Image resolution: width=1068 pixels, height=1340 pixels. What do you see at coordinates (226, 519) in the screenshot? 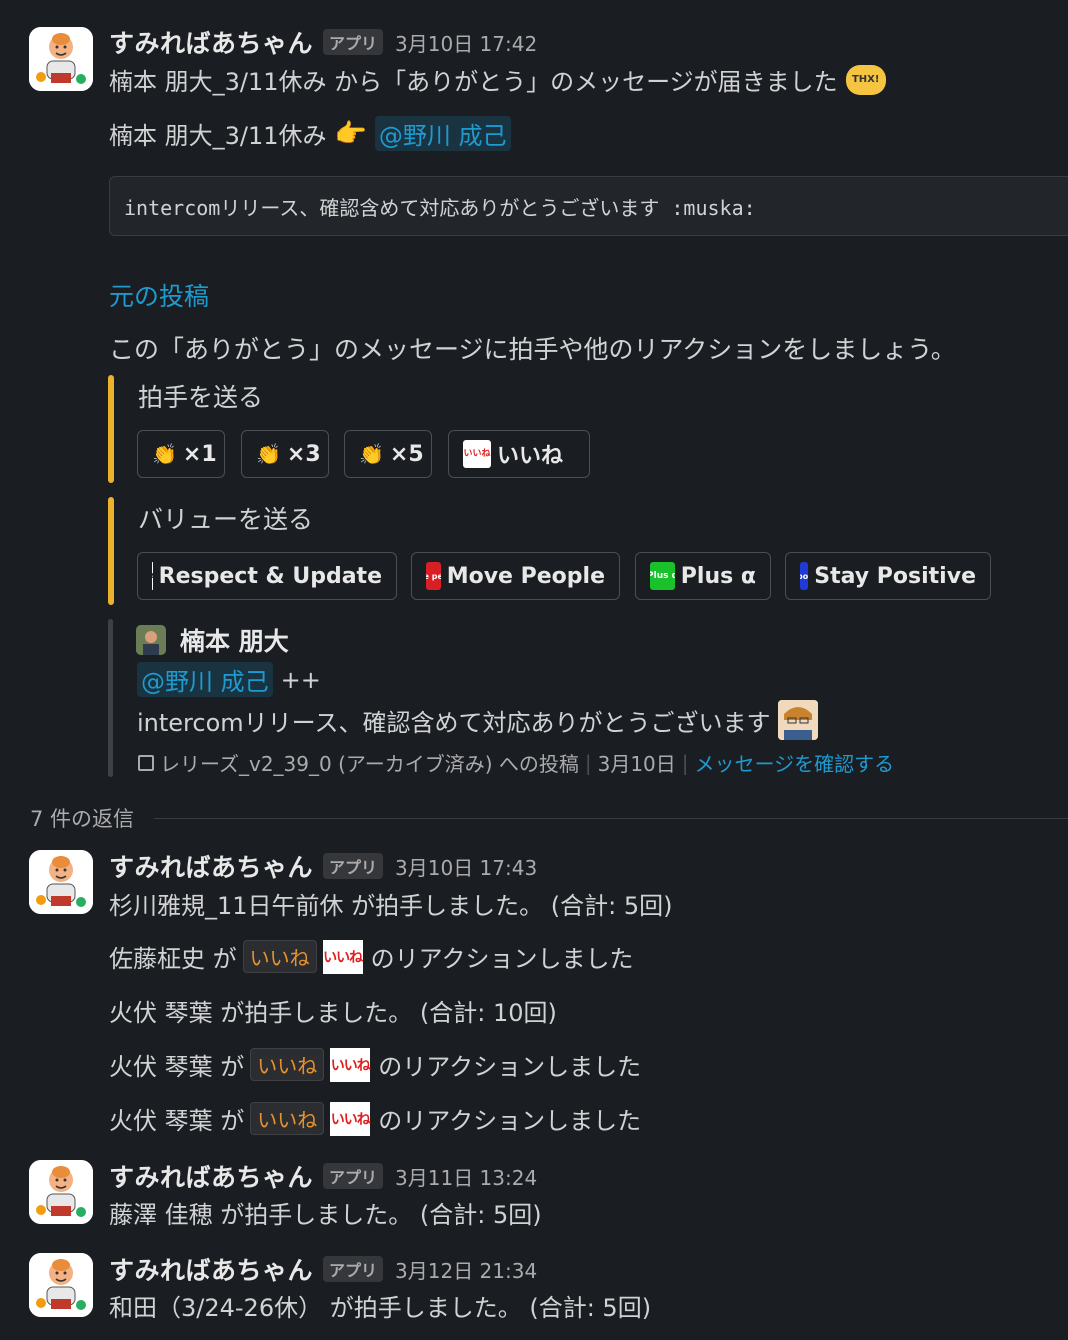
I see `value-section-title: バリューを送る` at bounding box center [226, 519].